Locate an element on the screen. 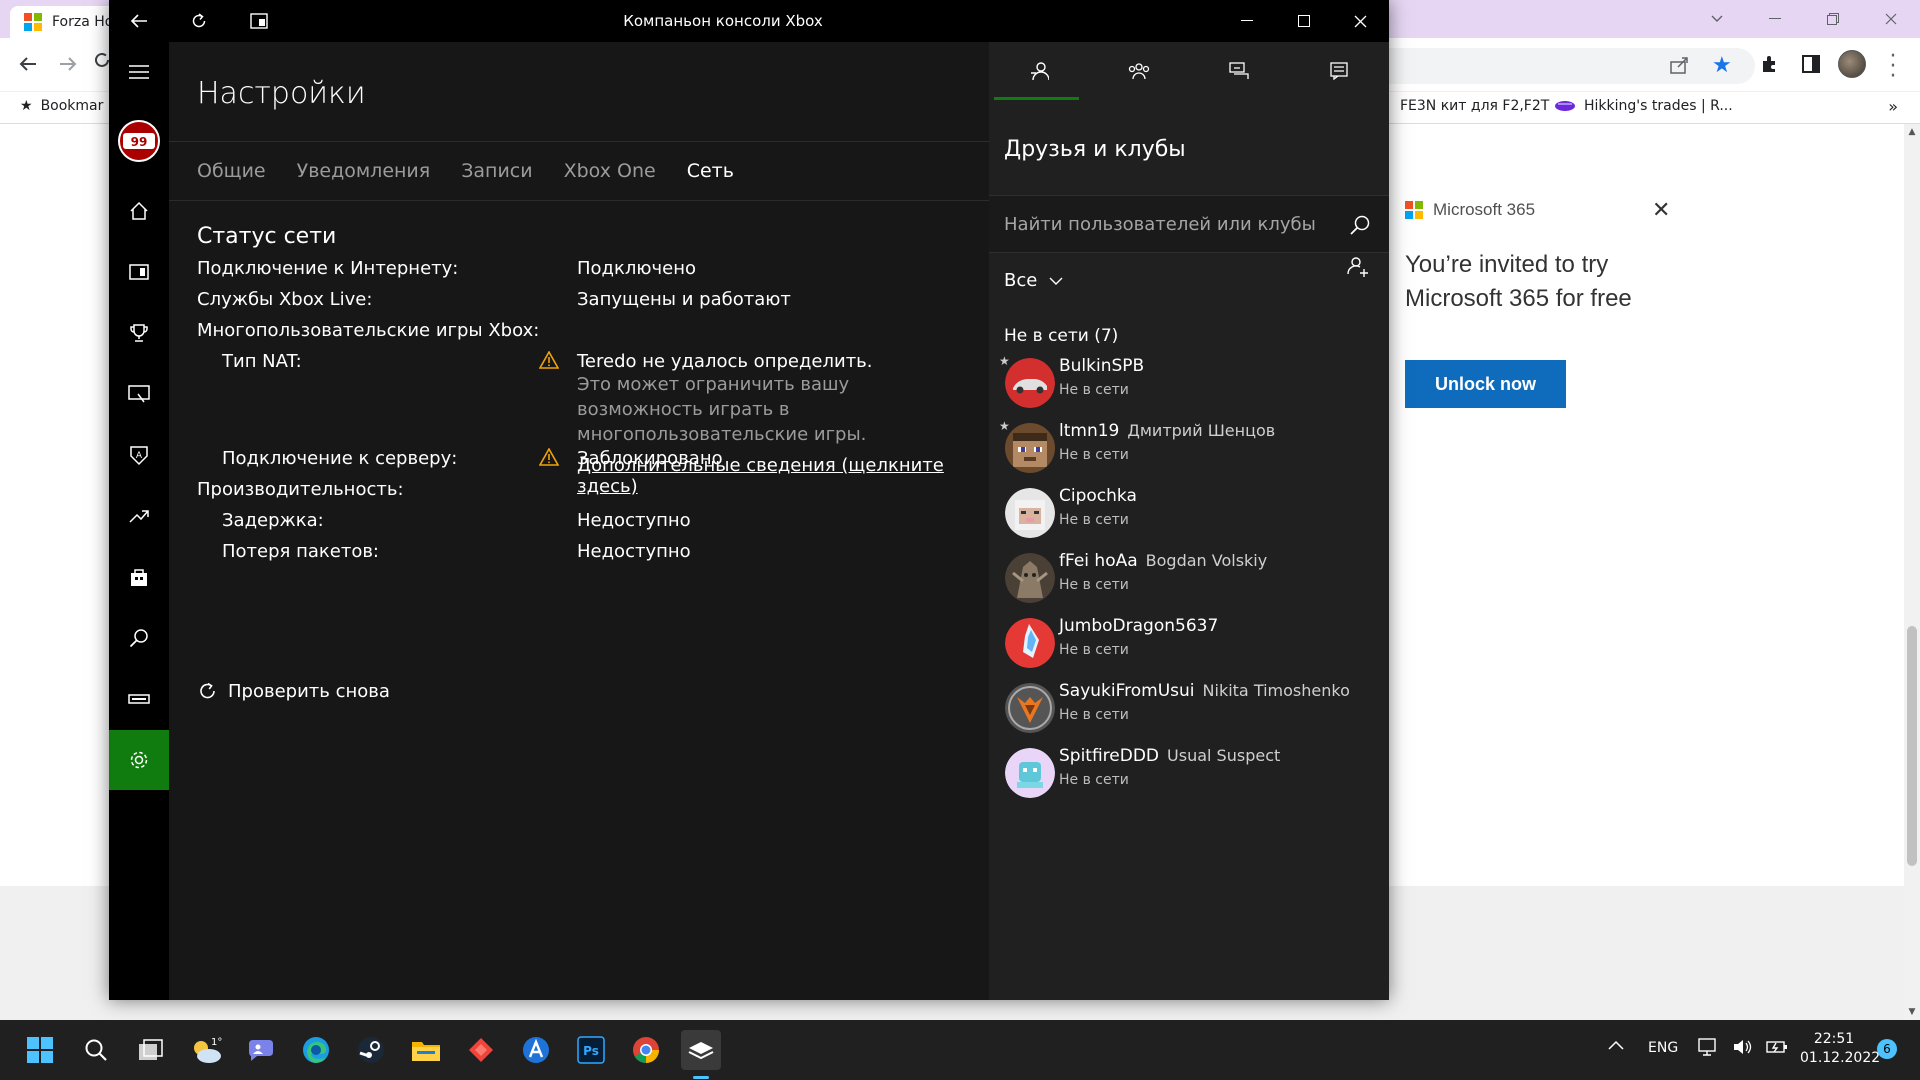 The image size is (1920, 1080). friends-filter-dropdown: Все is located at coordinates (1033, 280).